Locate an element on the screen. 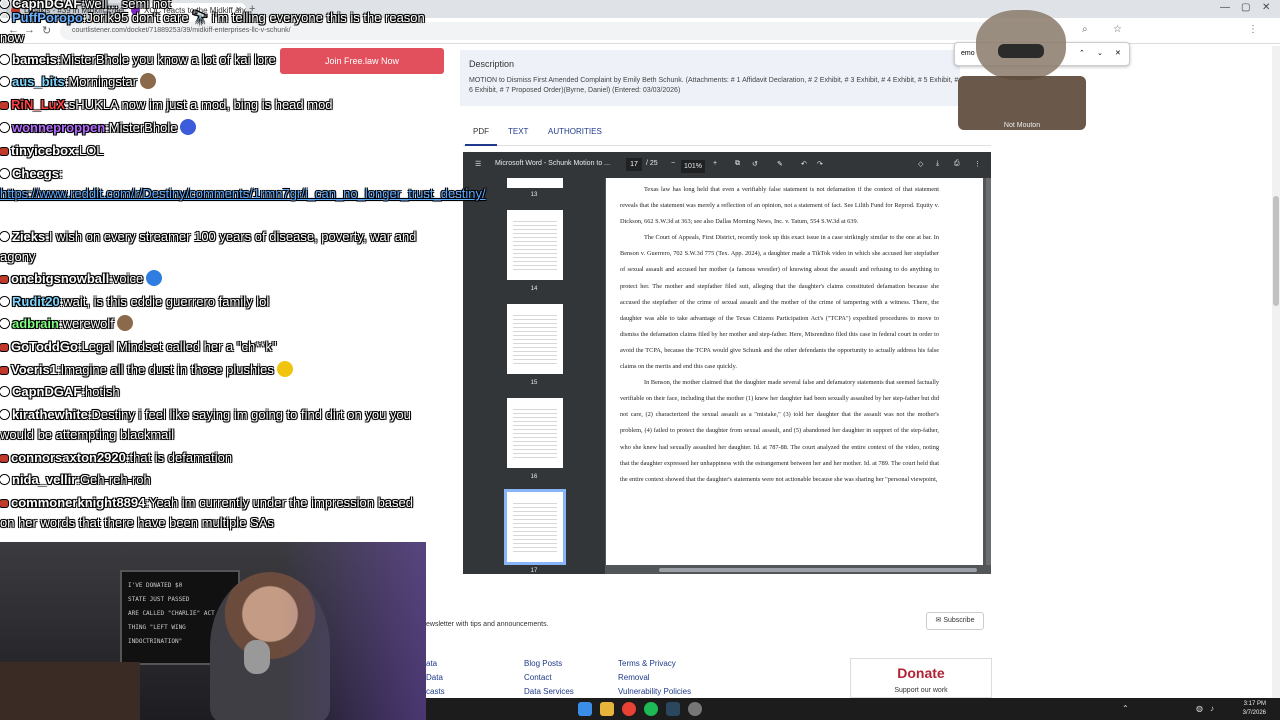 Image resolution: width=1280 pixels, height=720 pixels. footer-link: ata is located at coordinates (431, 663).